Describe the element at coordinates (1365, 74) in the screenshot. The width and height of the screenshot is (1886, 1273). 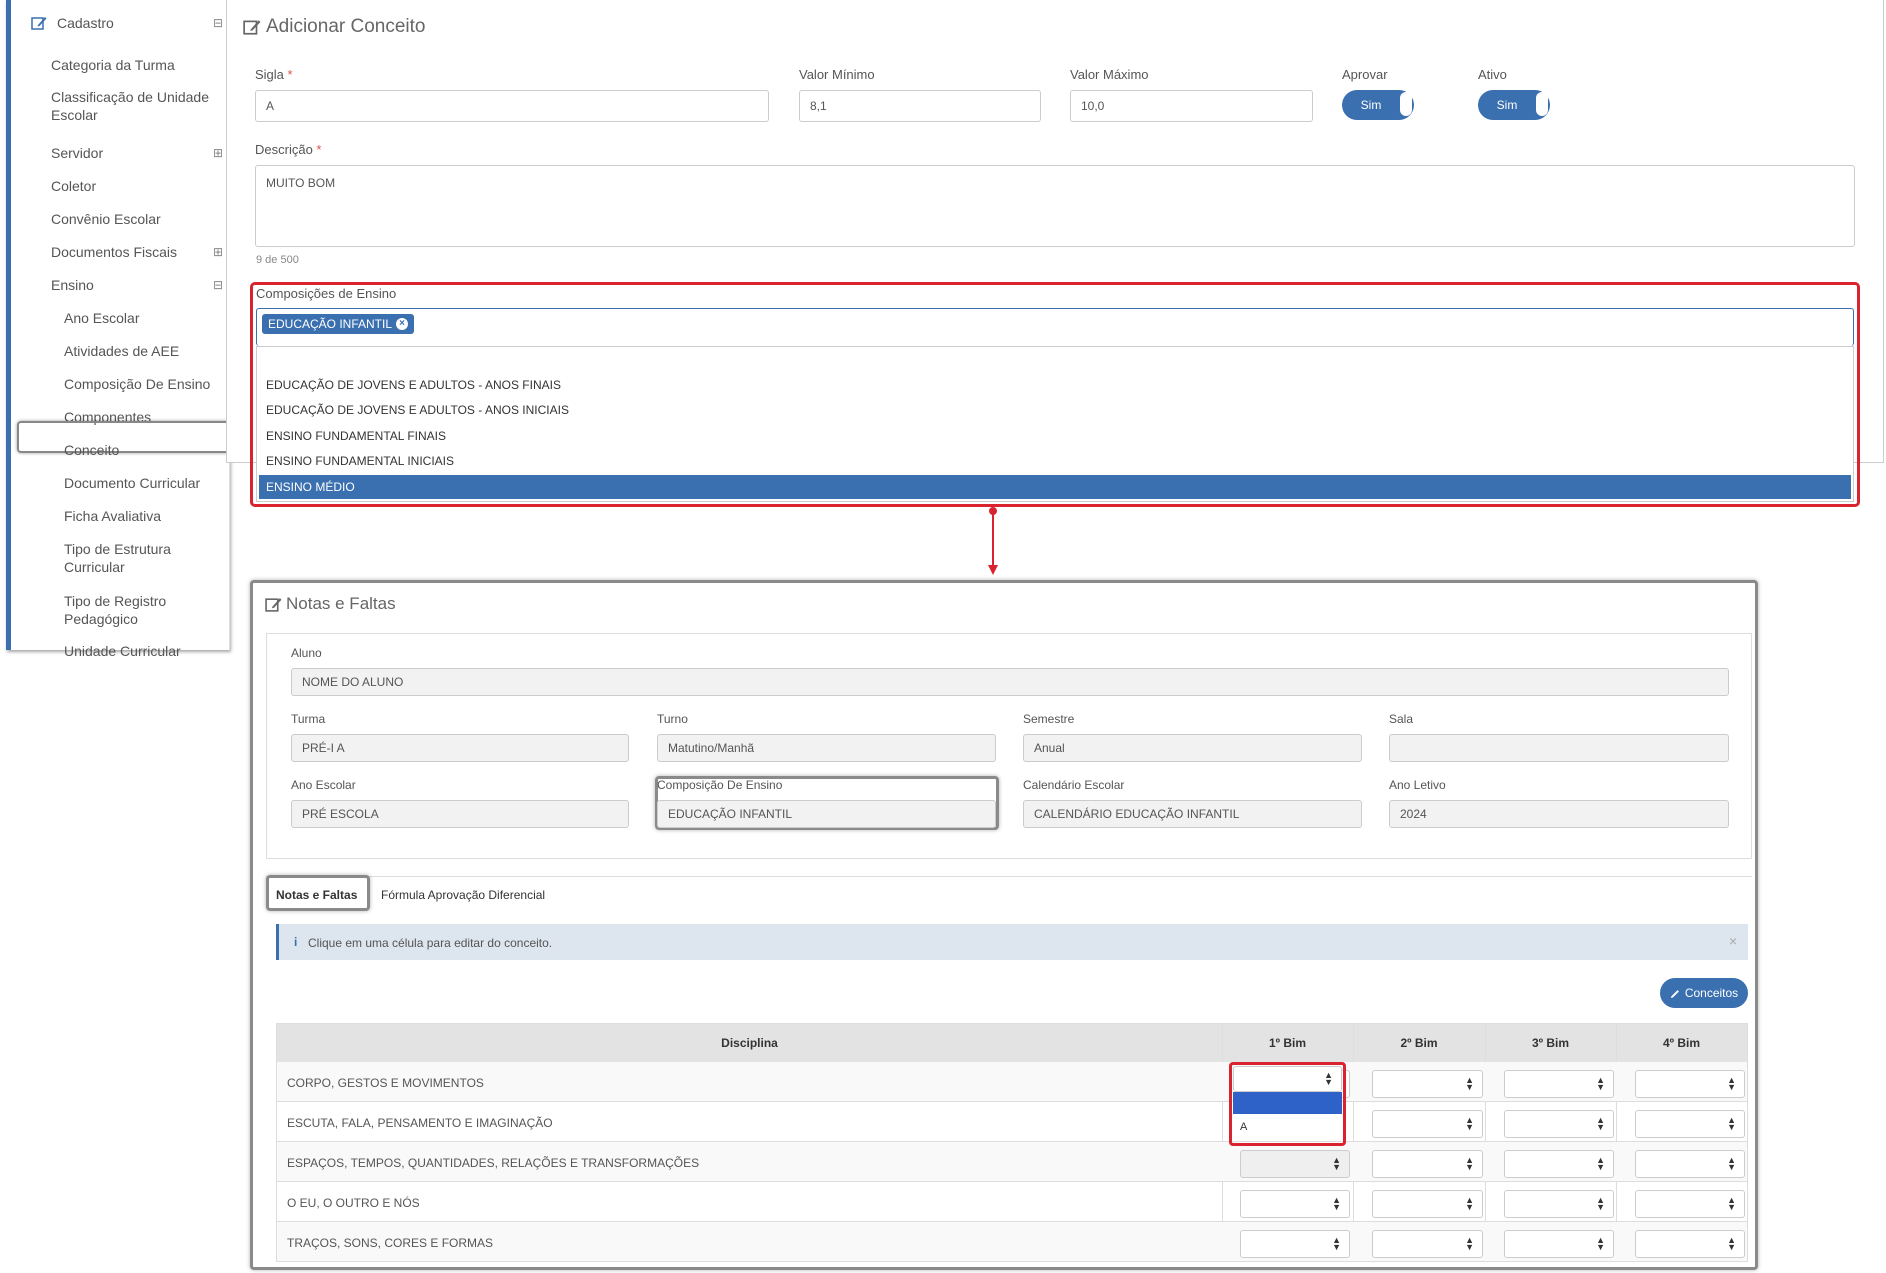
I see `aprovar-label: Aprovar` at that location.